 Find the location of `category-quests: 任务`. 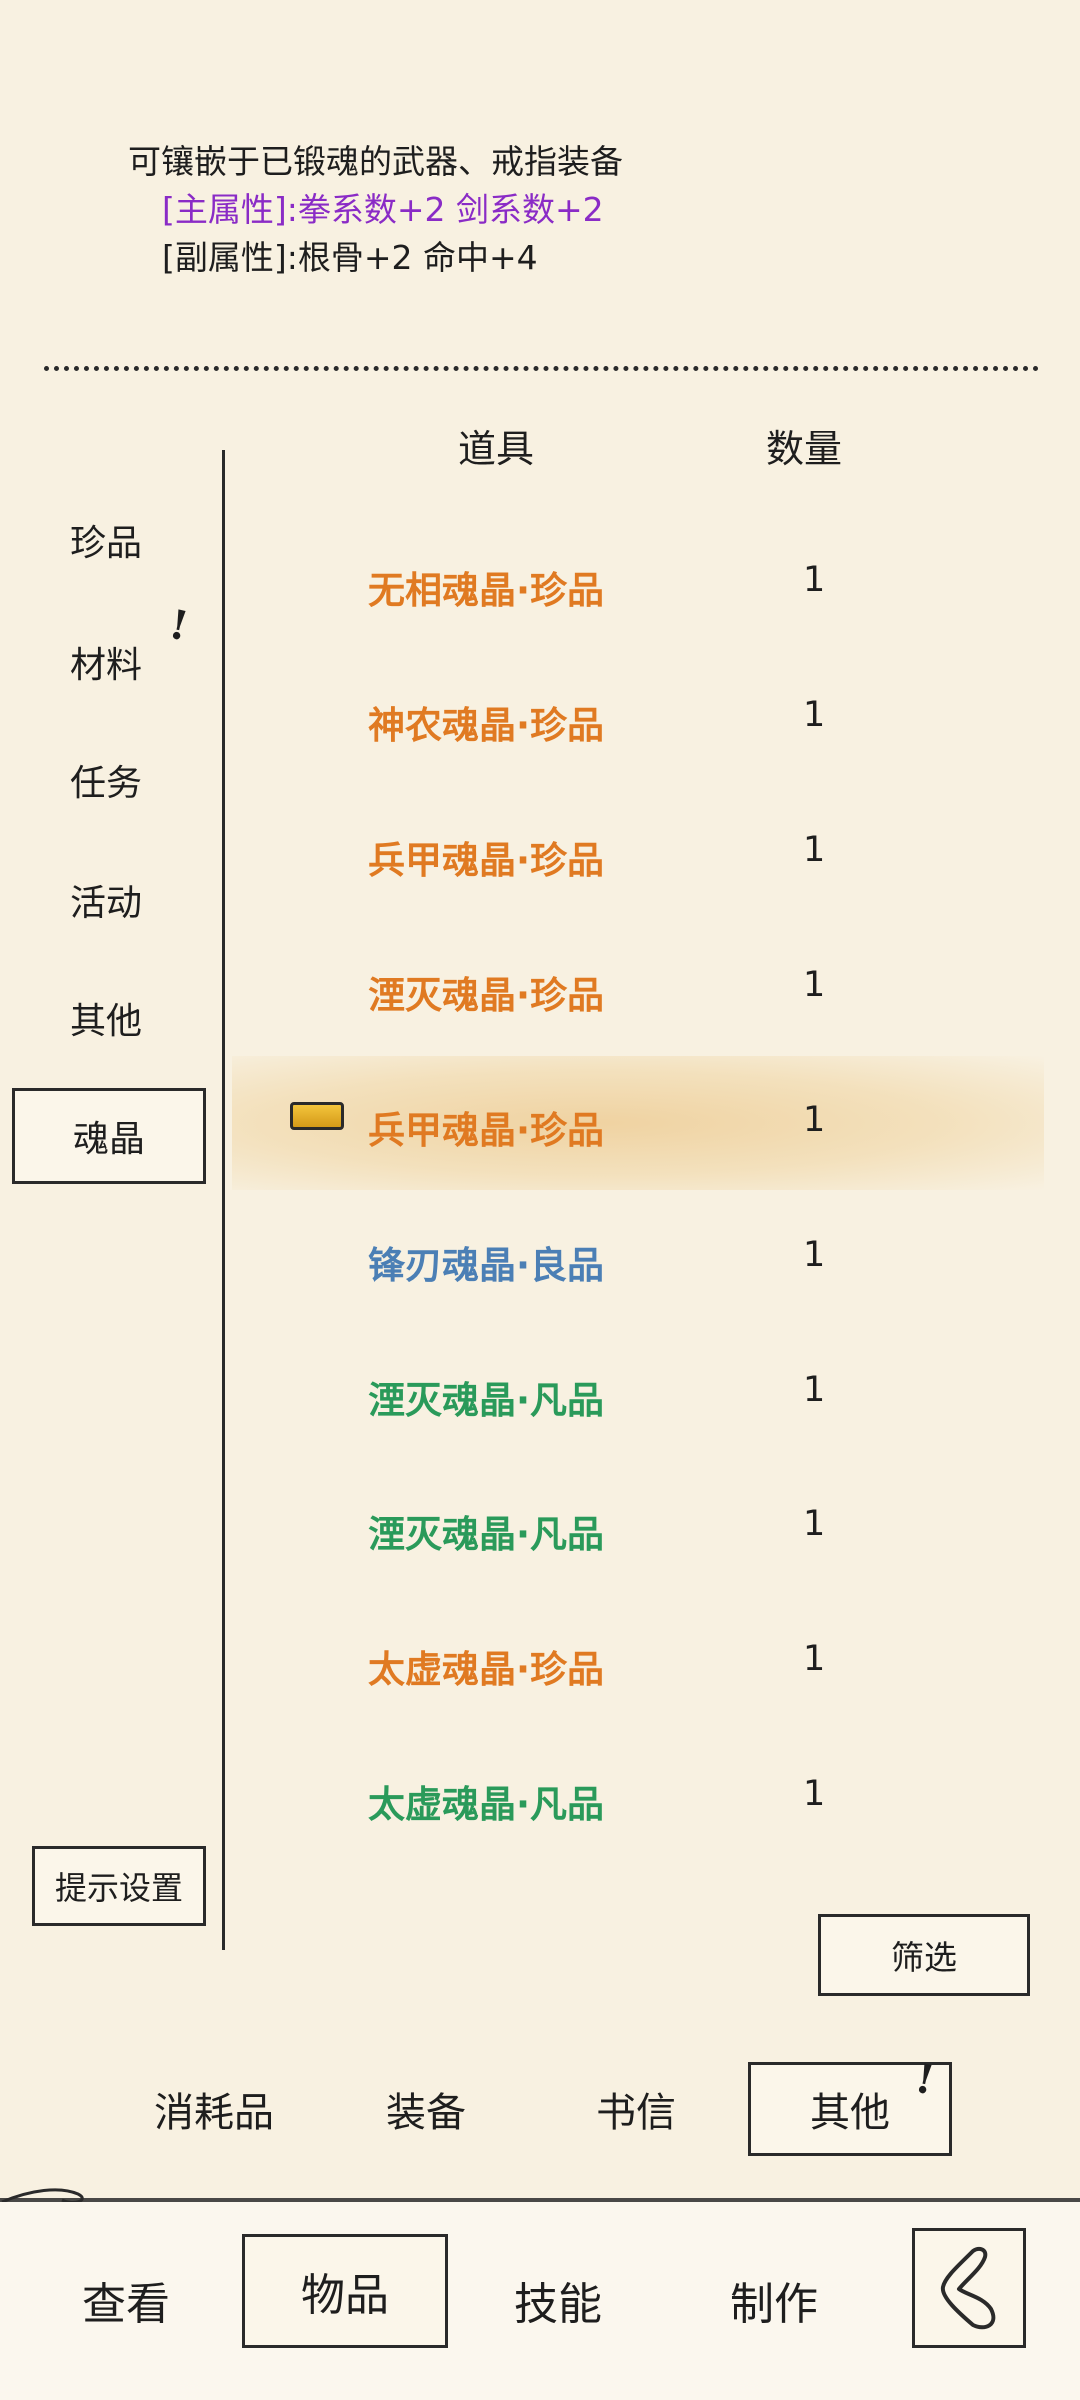

category-quests: 任务 is located at coordinates (106, 780).